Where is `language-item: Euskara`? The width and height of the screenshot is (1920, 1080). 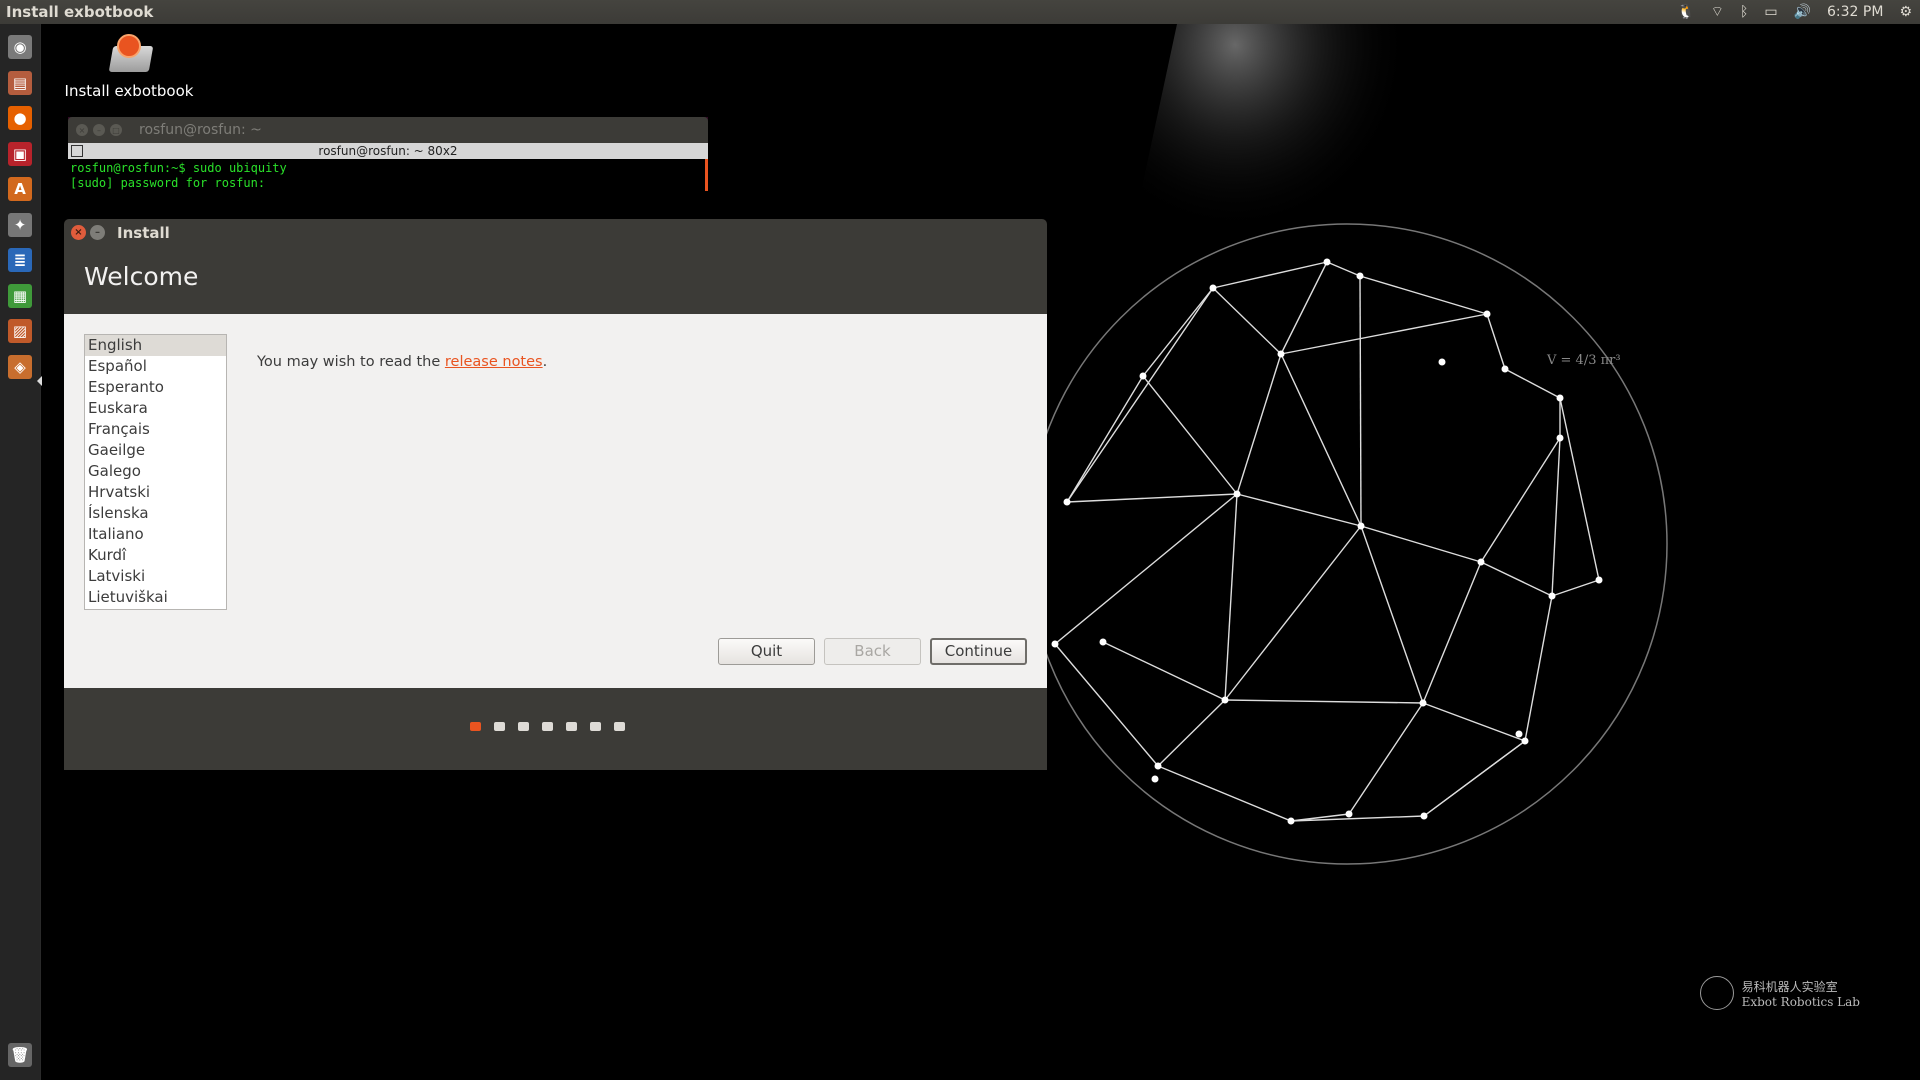
language-item: Euskara is located at coordinates (155, 408).